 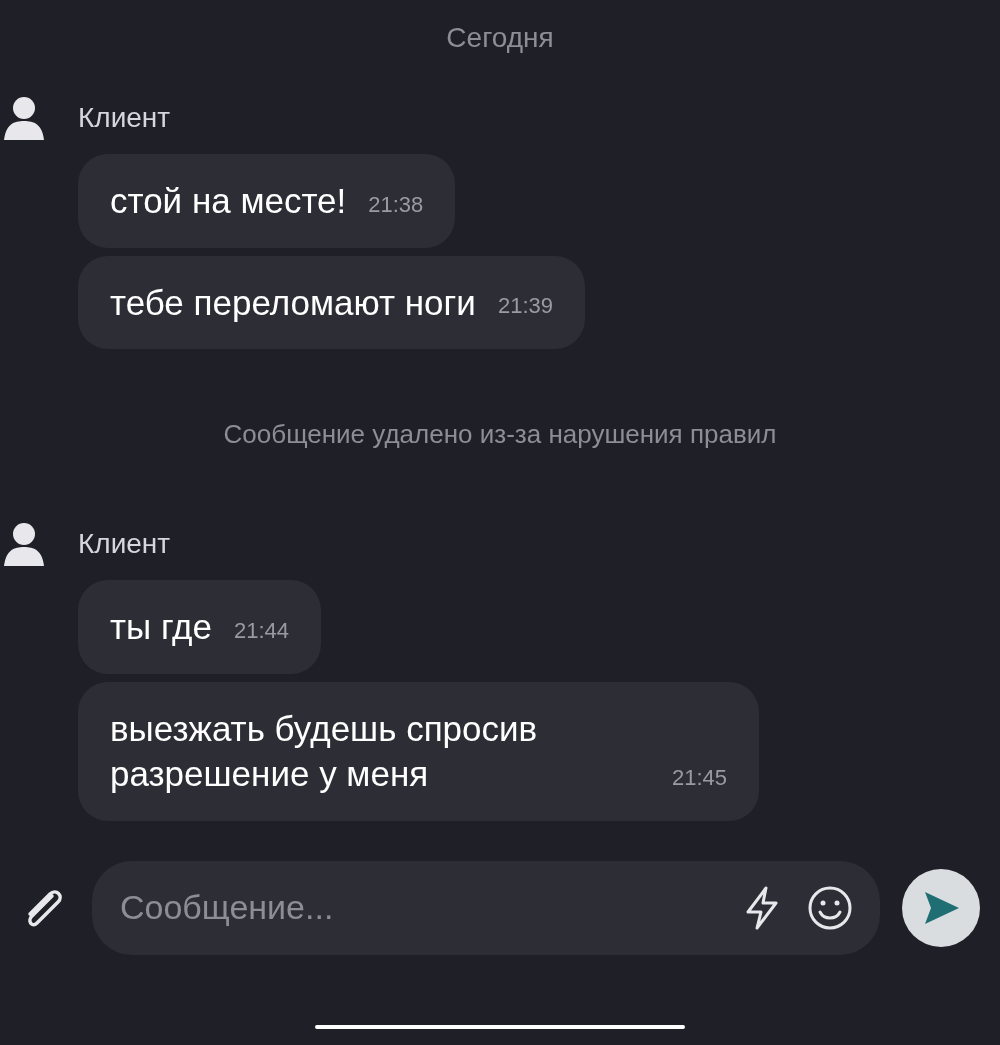 I want to click on message-text: ты где, so click(x=161, y=627).